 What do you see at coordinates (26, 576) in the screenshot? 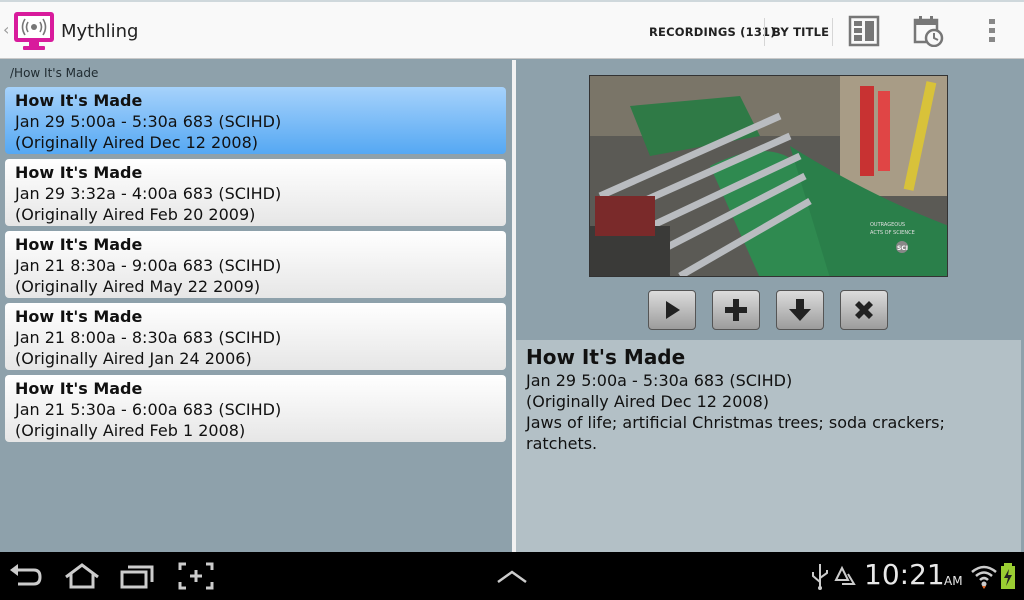
I see `back-icon` at bounding box center [26, 576].